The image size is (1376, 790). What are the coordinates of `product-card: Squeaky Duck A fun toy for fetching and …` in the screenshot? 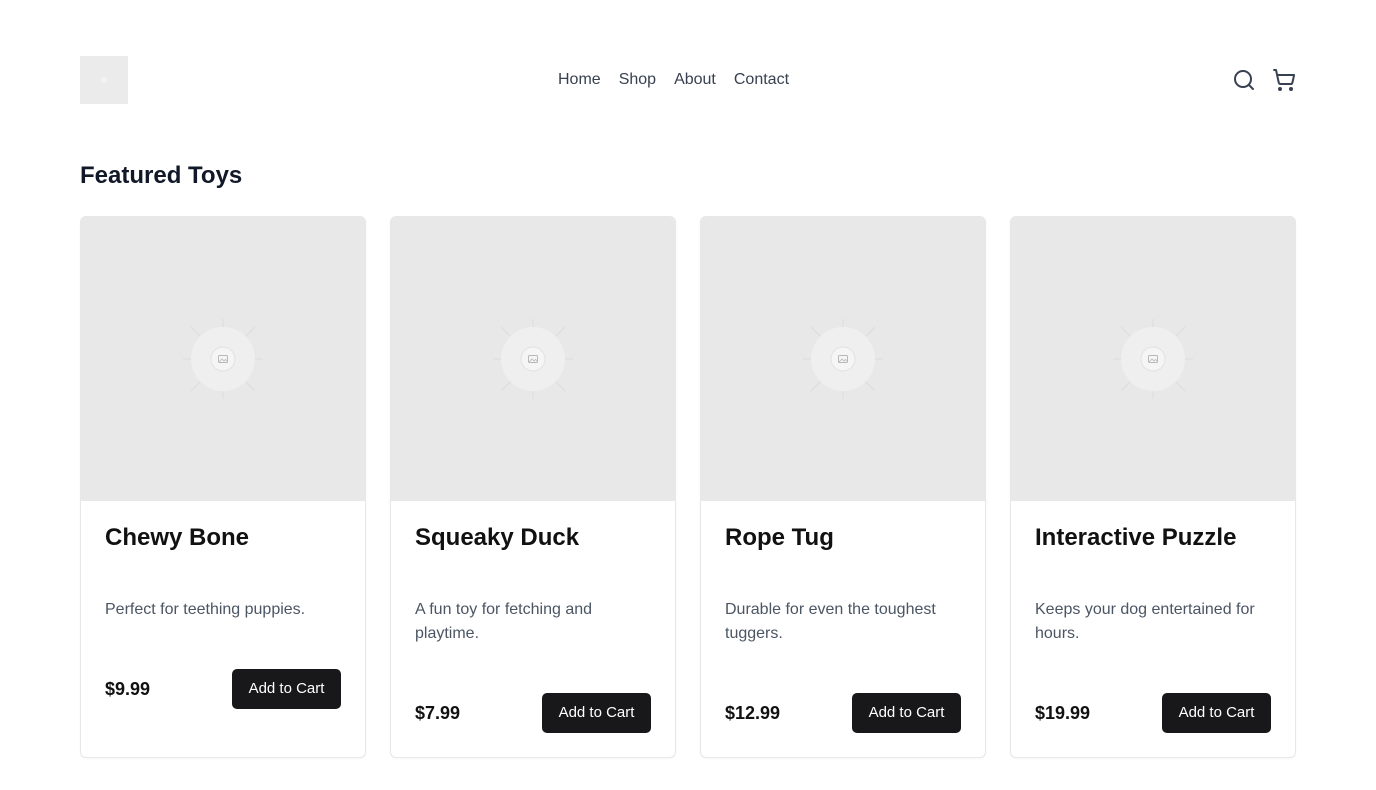 It's located at (533, 487).